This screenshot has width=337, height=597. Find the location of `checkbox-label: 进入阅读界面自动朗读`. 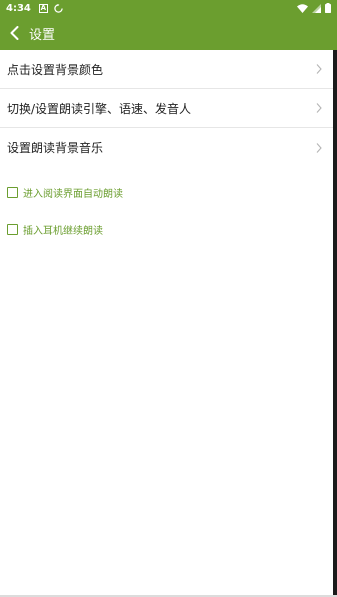

checkbox-label: 进入阅读界面自动朗读 is located at coordinates (73, 194).